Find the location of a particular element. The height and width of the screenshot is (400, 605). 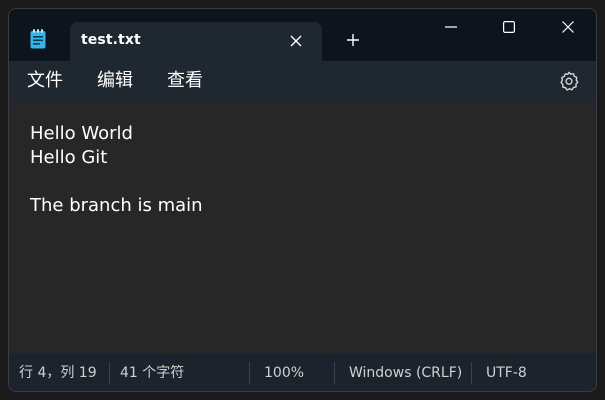

menu-bar: 文件 编辑 查看 is located at coordinates (302, 81).